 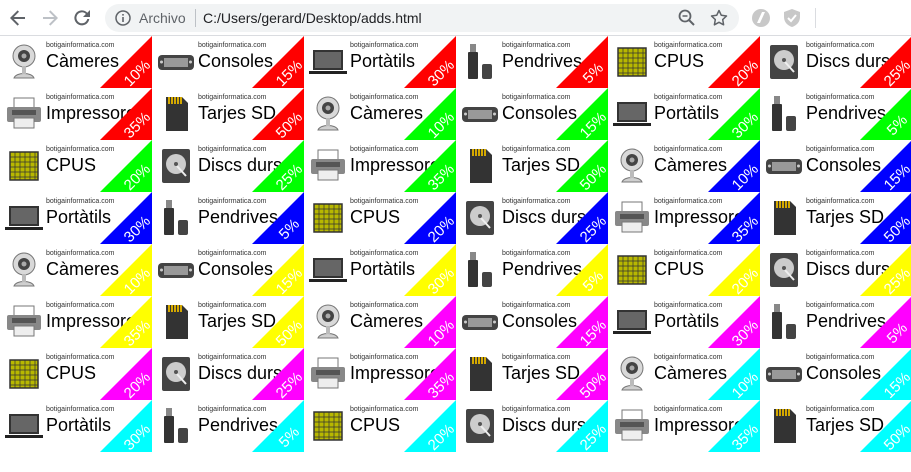 I want to click on back-button, so click(x=18, y=18).